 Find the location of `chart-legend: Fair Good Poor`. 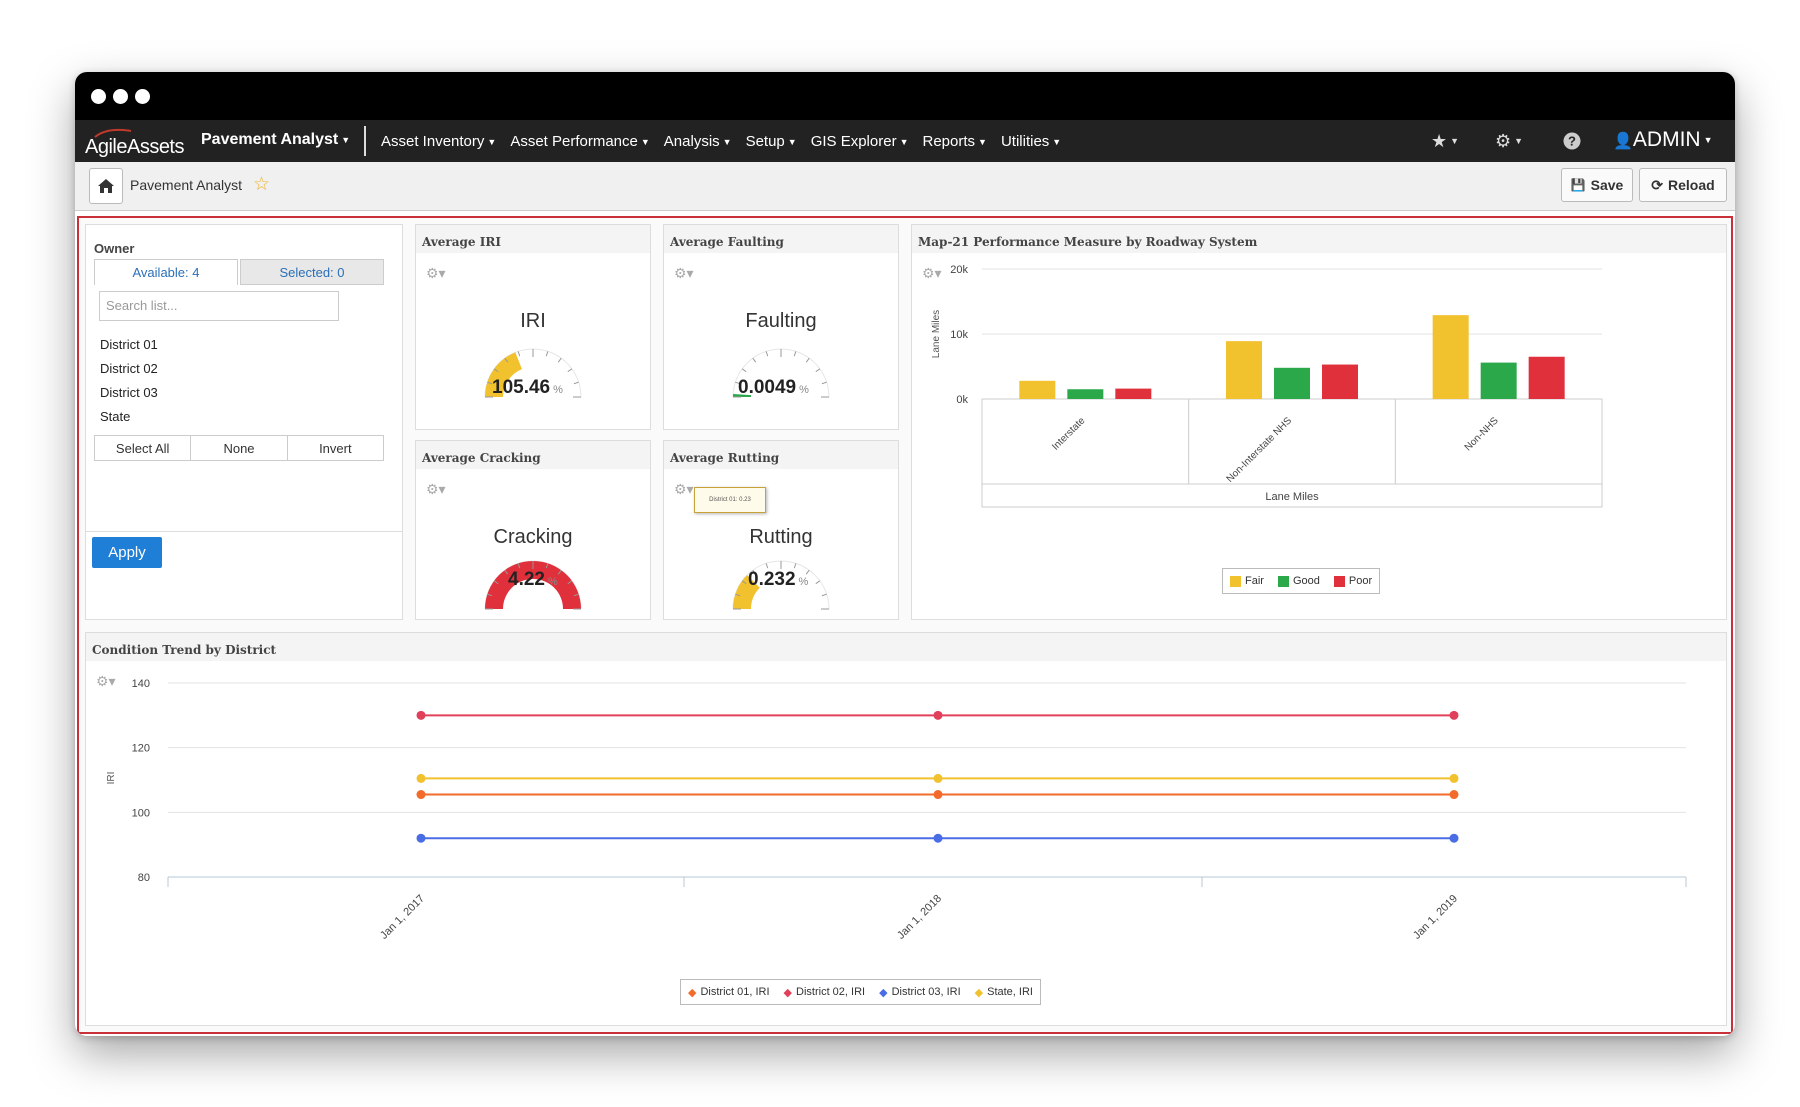

chart-legend: Fair Good Poor is located at coordinates (1301, 581).